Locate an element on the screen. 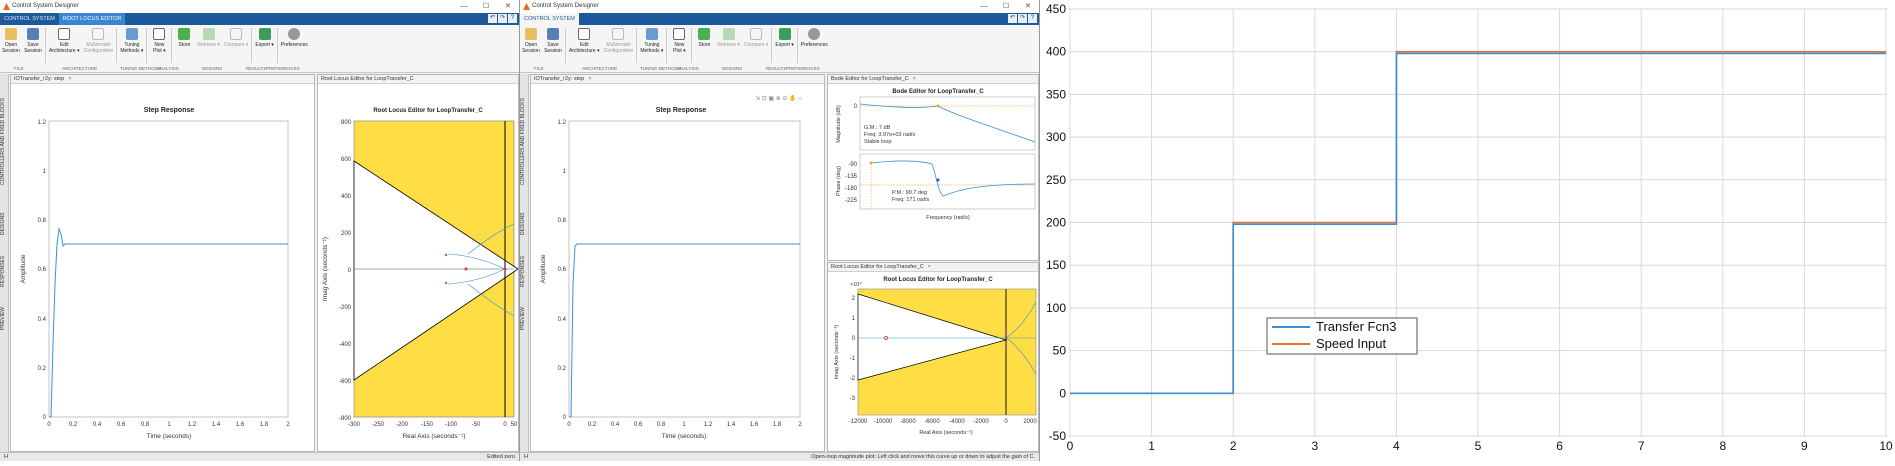 This screenshot has width=1895, height=466. save-icon is located at coordinates (33, 34).